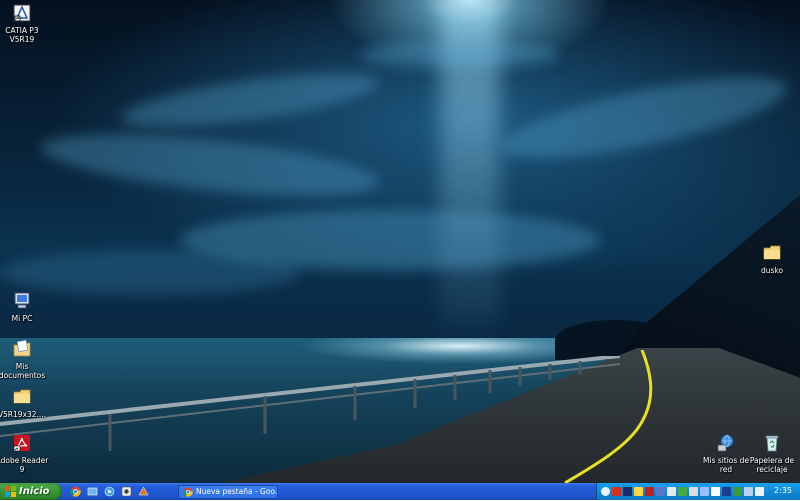 This screenshot has height=501, width=800. What do you see at coordinates (400, 491) in the screenshot?
I see `taskbar: Inicio Nueva pestaña - Goo... 2:35` at bounding box center [400, 491].